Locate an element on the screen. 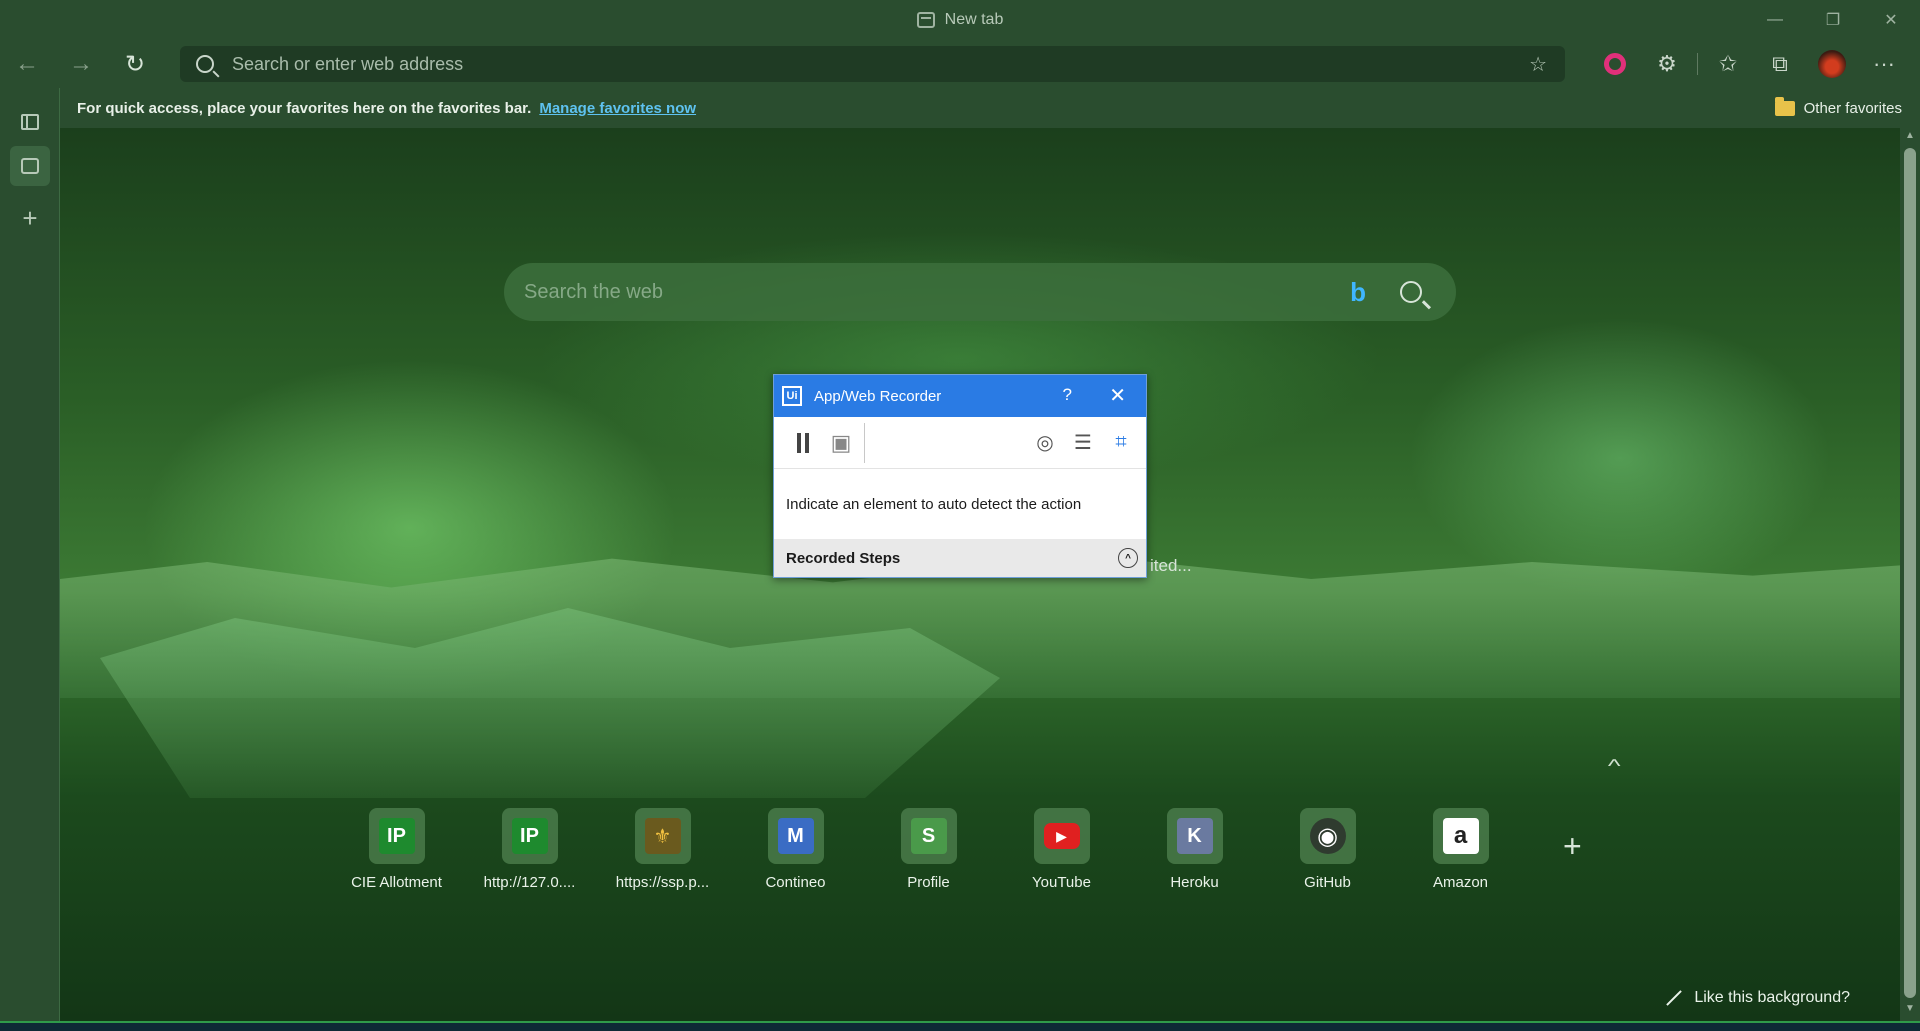 This screenshot has width=1920, height=1031. top-site: IP CIE Allotment is located at coordinates (396, 849).